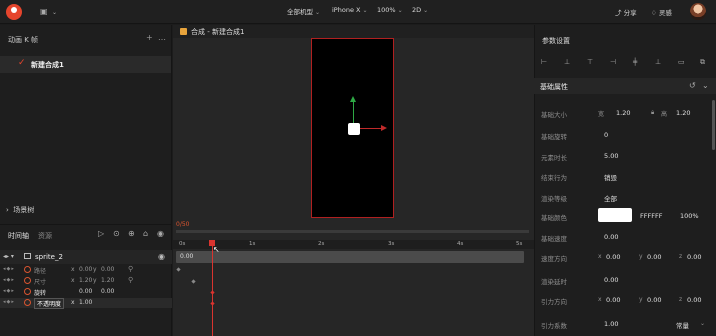 The width and height of the screenshot is (716, 336). I want to click on device-model-select: 全部机型 ⌄, so click(303, 11).